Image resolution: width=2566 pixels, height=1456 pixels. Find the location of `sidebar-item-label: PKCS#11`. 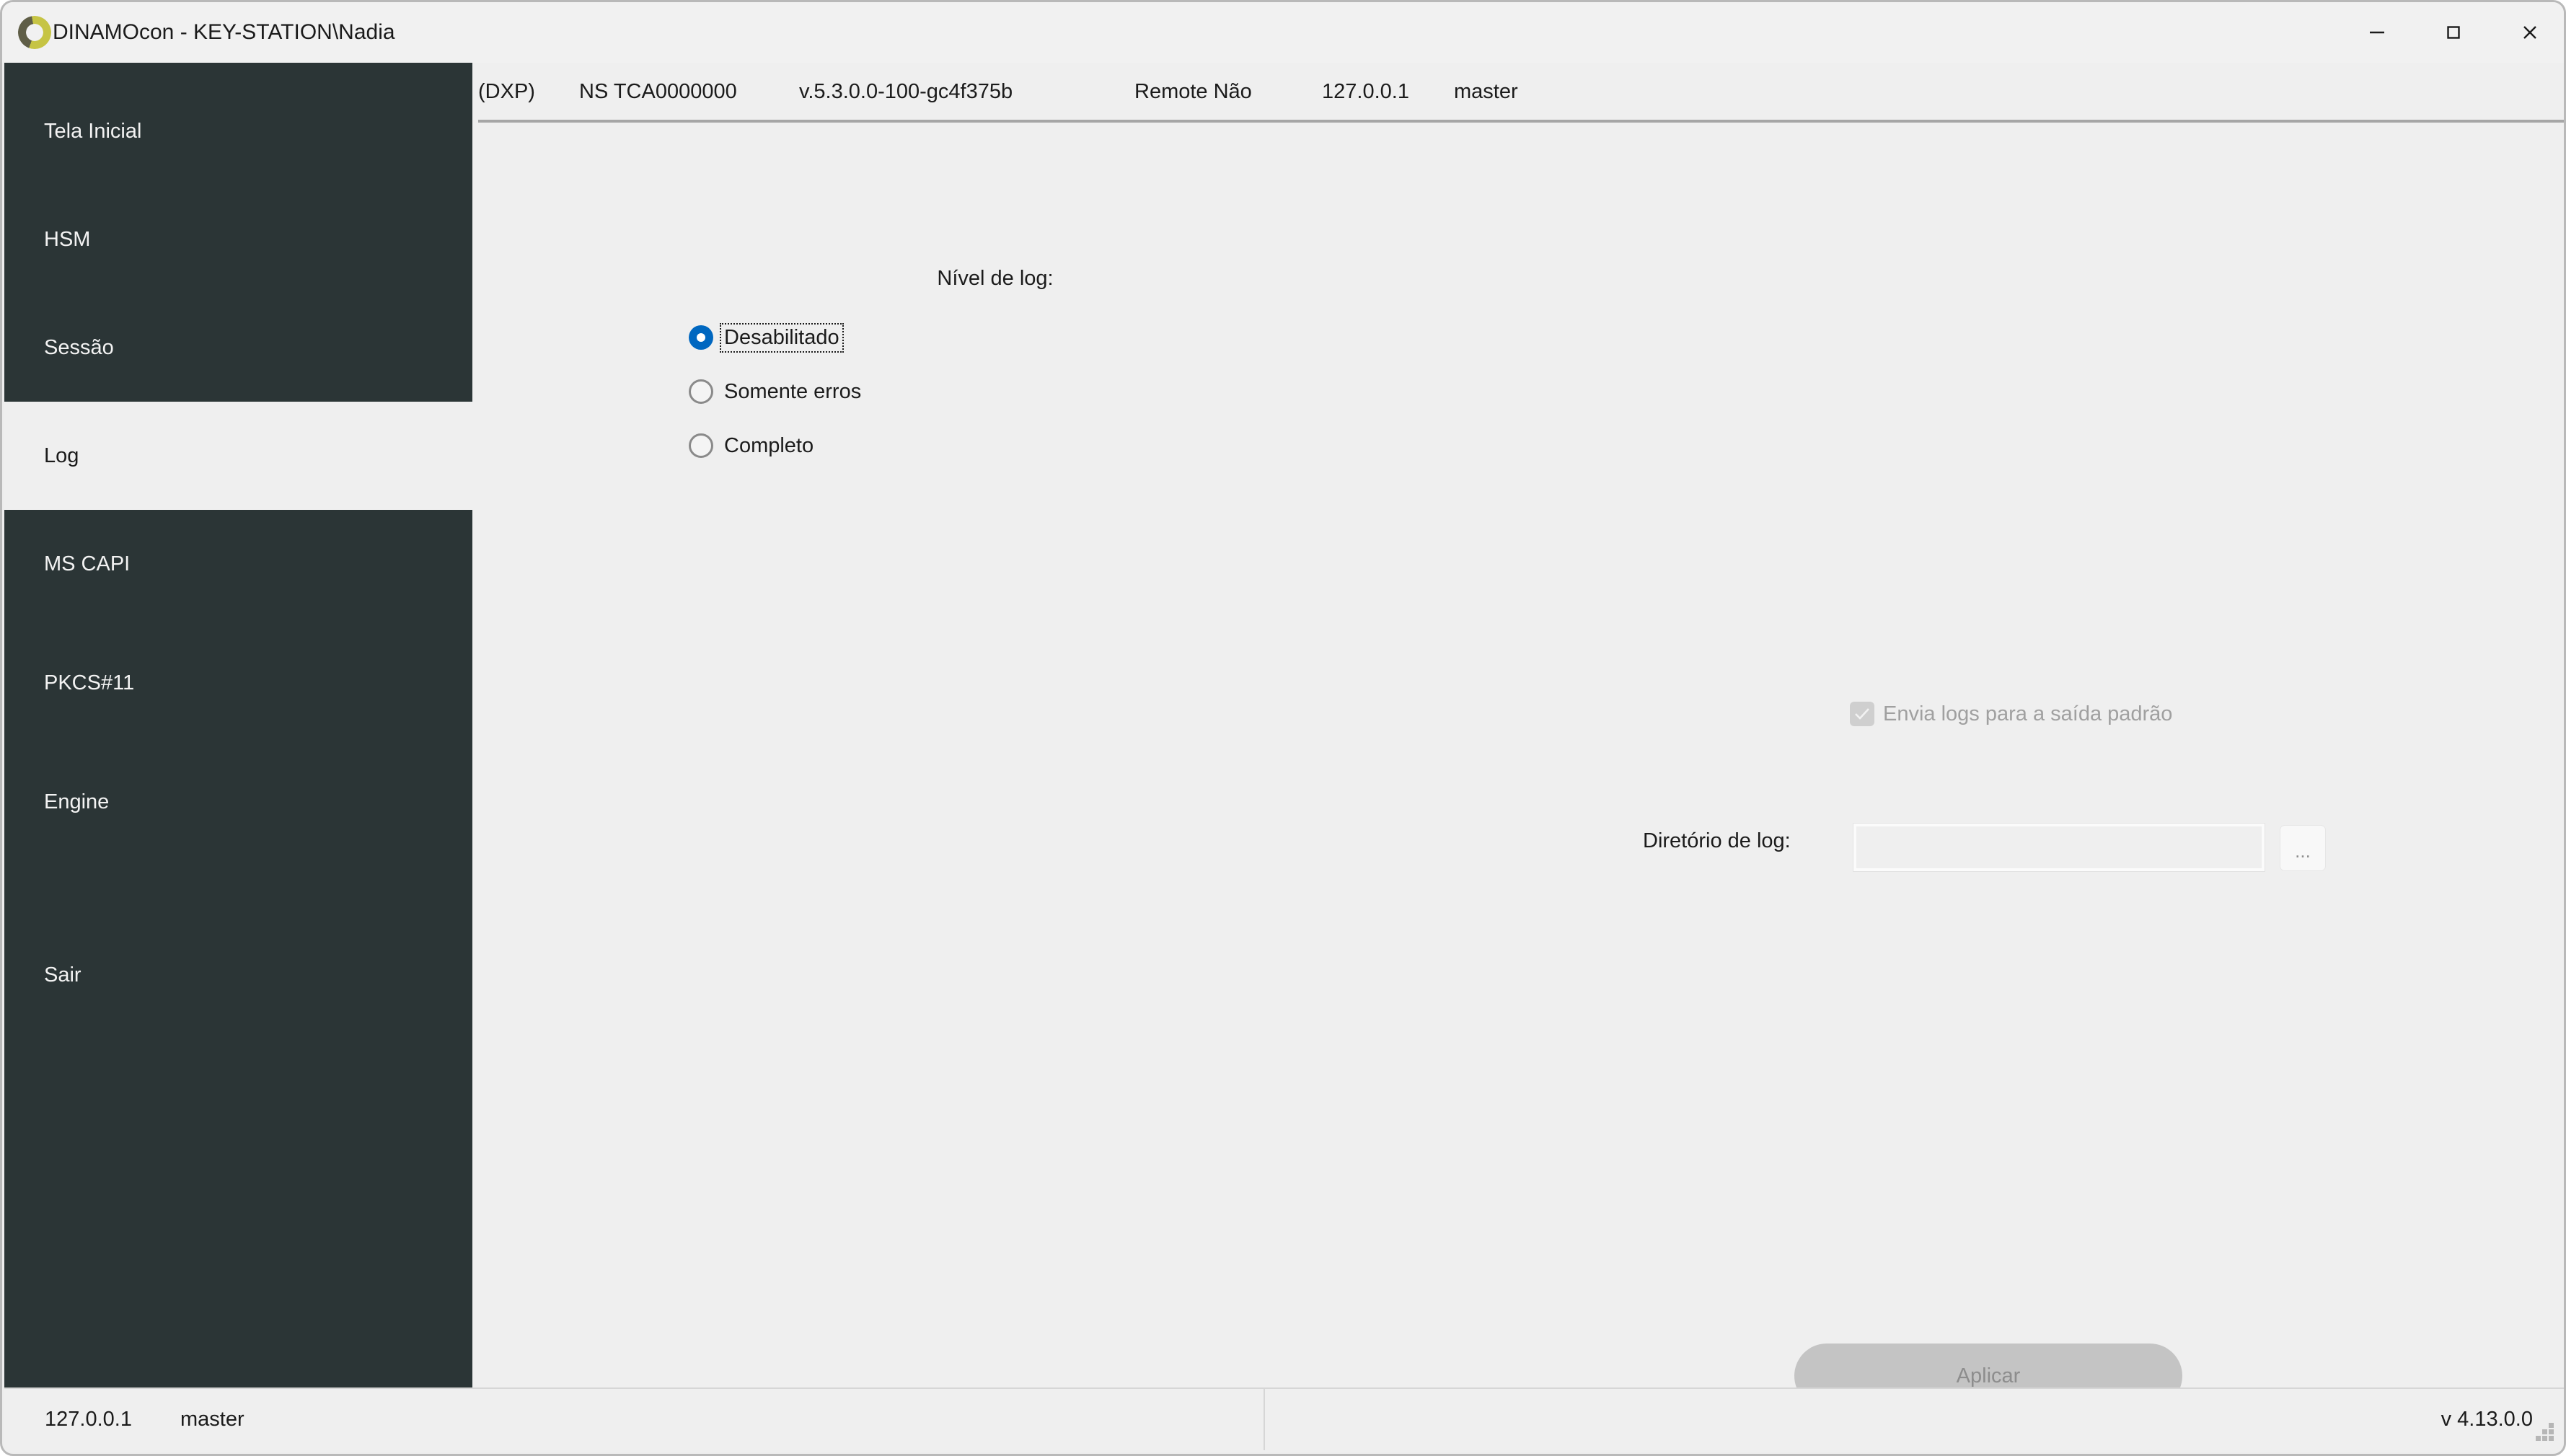

sidebar-item-label: PKCS#11 is located at coordinates (89, 682).